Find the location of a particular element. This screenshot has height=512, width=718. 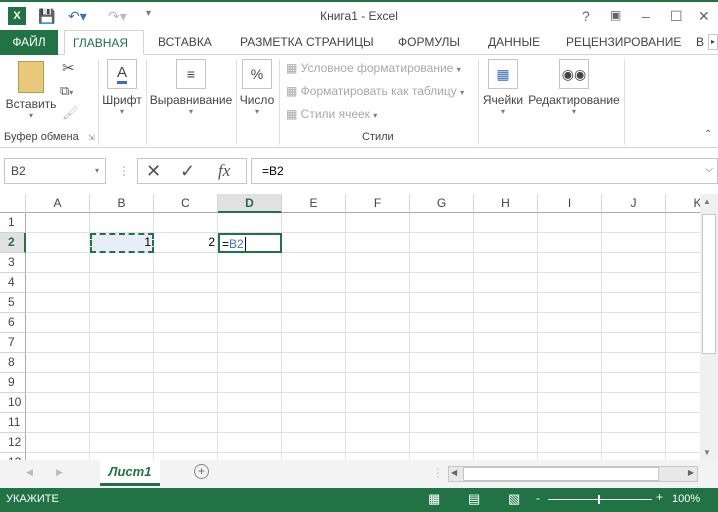

cell-G8 is located at coordinates (442, 363).